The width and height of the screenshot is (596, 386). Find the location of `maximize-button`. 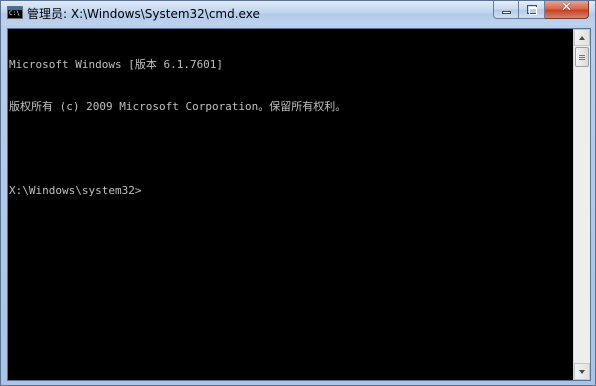

maximize-button is located at coordinates (532, 10).